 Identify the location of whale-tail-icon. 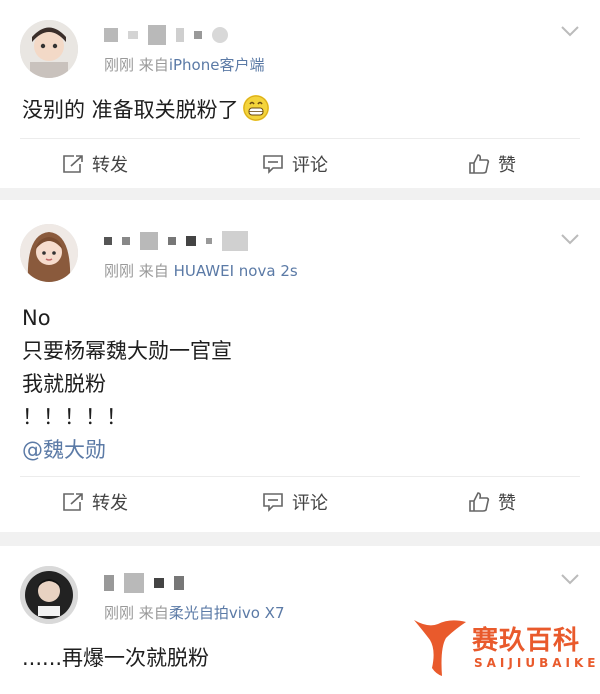
(440, 648).